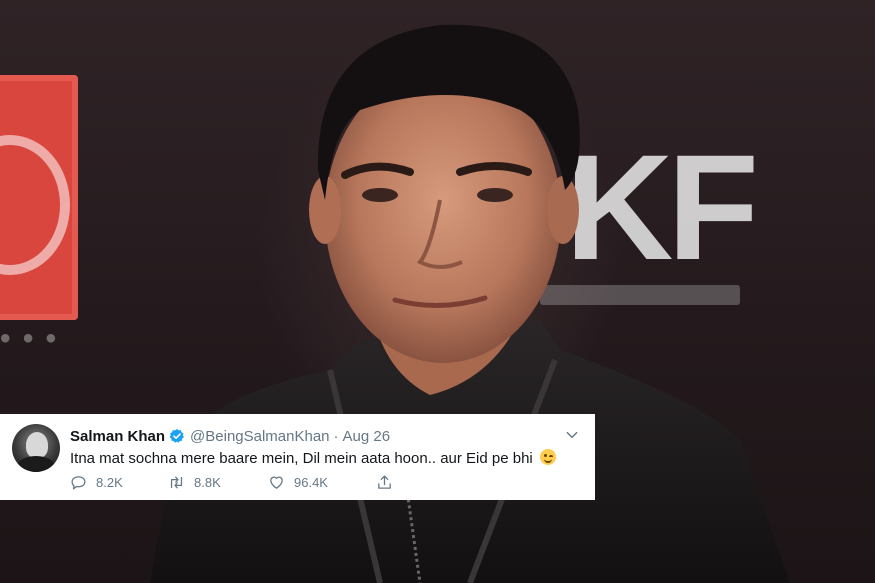 The image size is (875, 583). Describe the element at coordinates (36, 448) in the screenshot. I see `avatar` at that location.